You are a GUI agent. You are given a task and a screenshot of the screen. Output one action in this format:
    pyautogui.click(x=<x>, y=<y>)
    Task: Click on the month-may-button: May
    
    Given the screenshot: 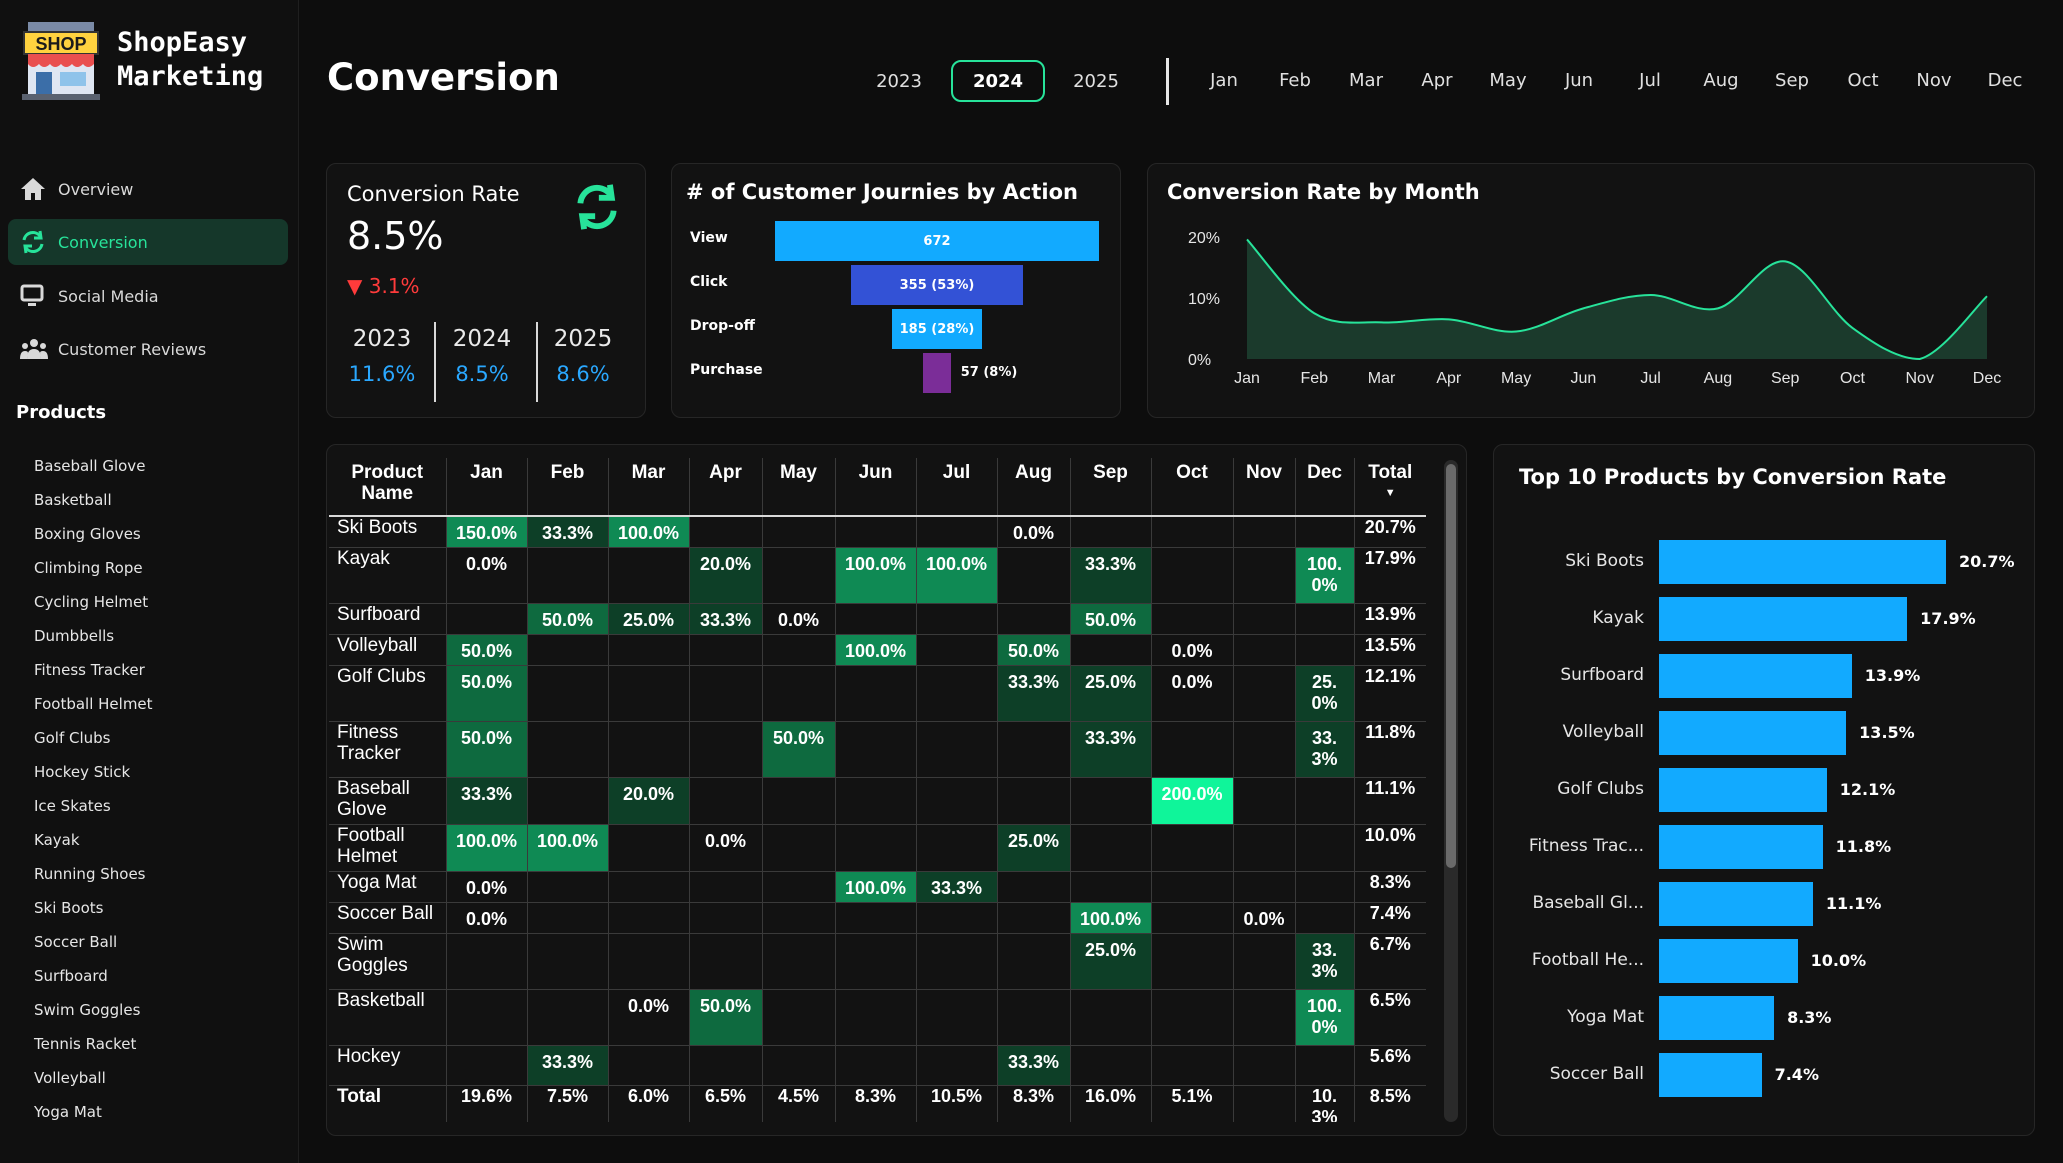 What is the action you would take?
    pyautogui.click(x=1507, y=80)
    